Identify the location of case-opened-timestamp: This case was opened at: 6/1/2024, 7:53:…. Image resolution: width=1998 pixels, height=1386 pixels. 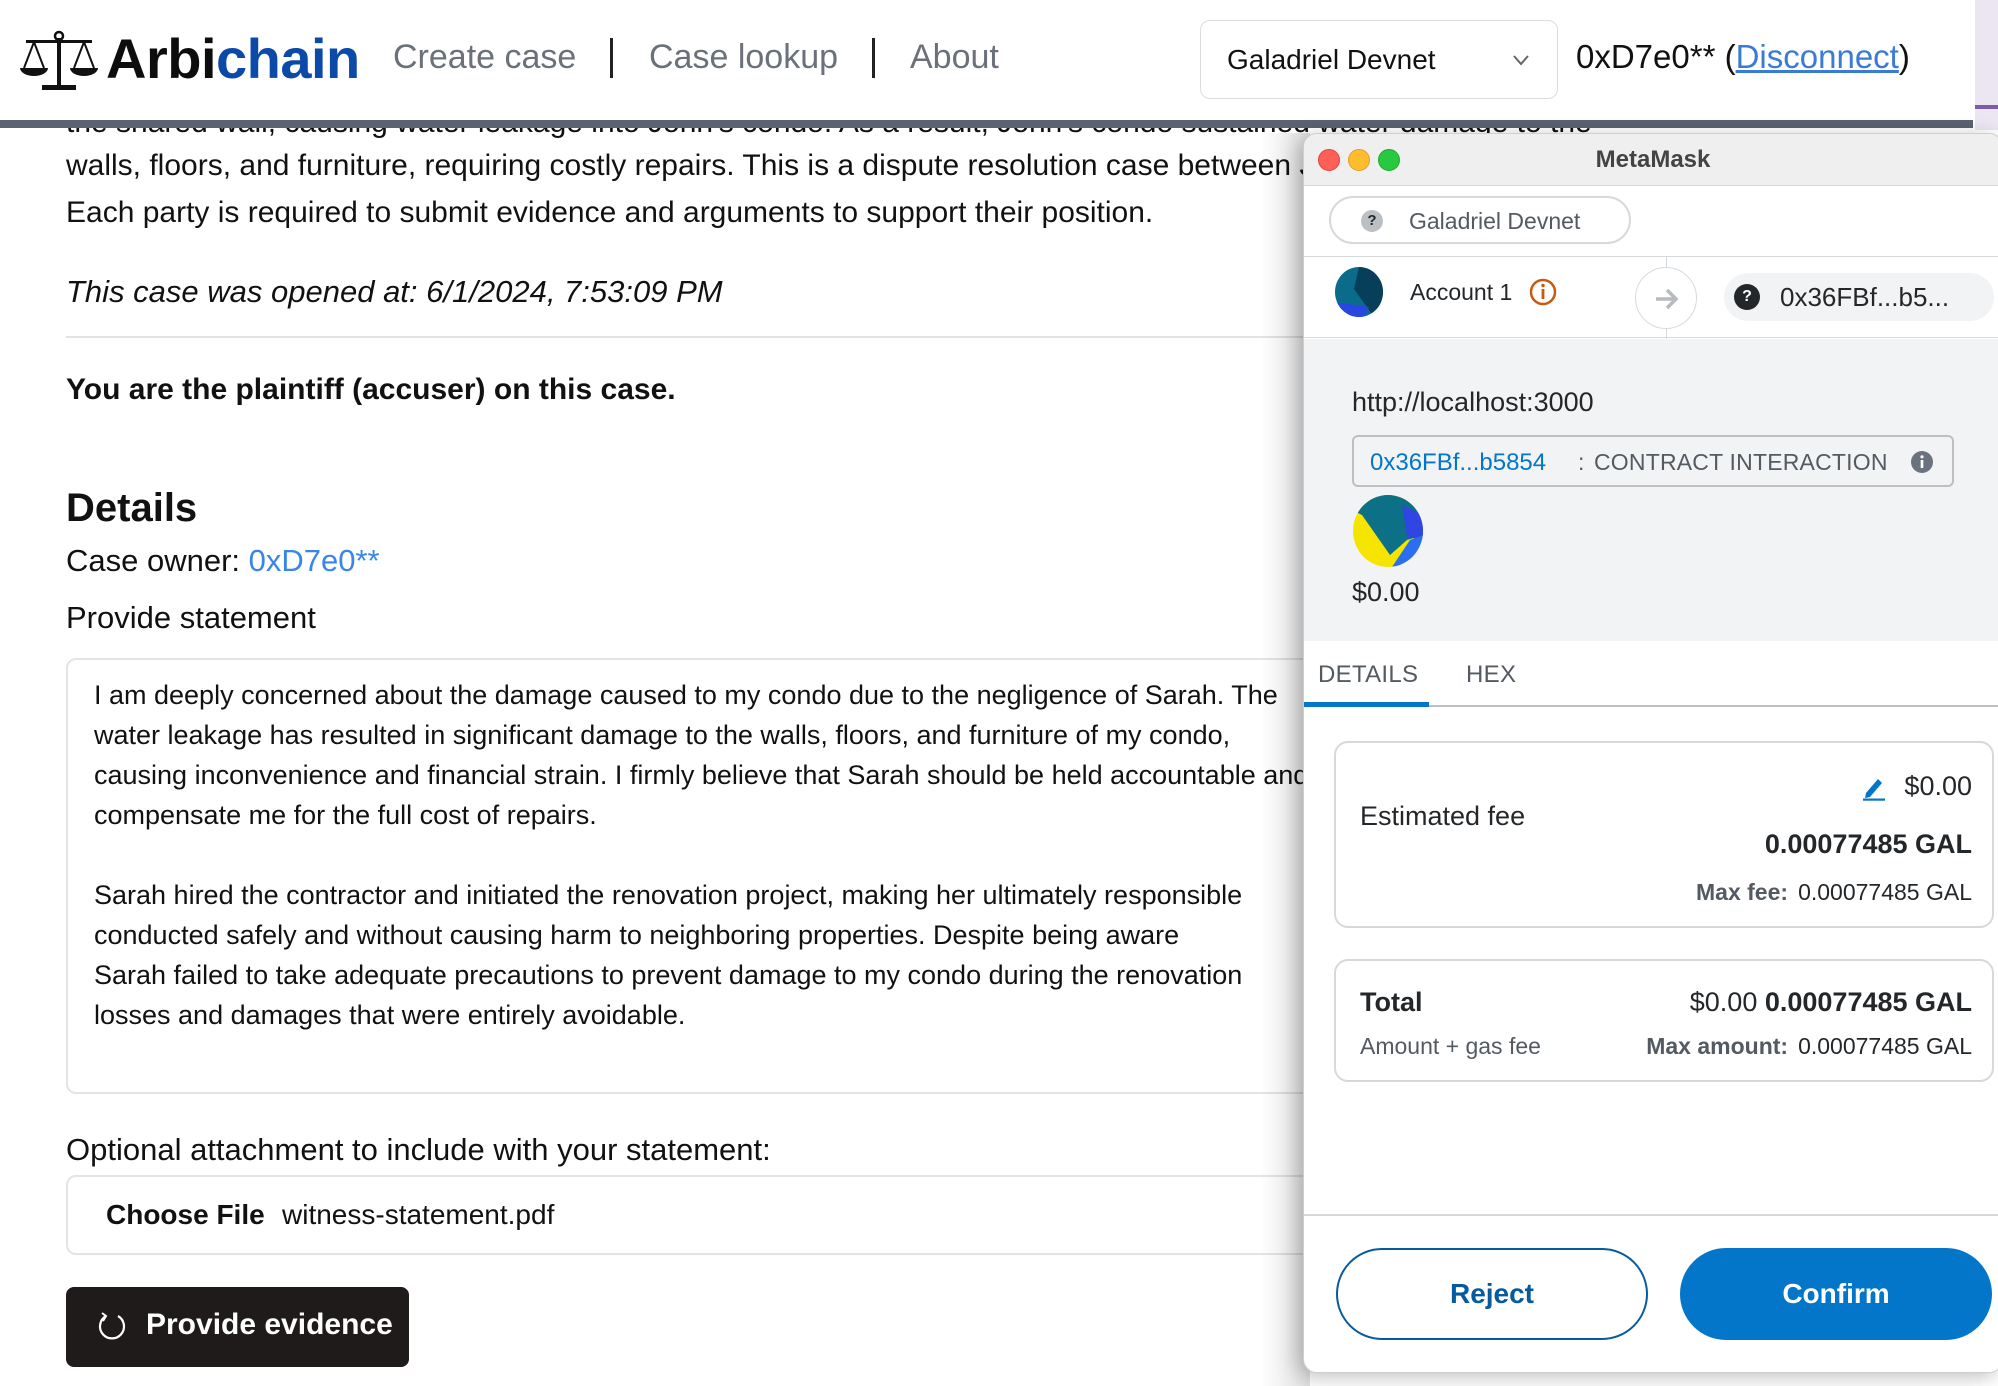
(394, 291).